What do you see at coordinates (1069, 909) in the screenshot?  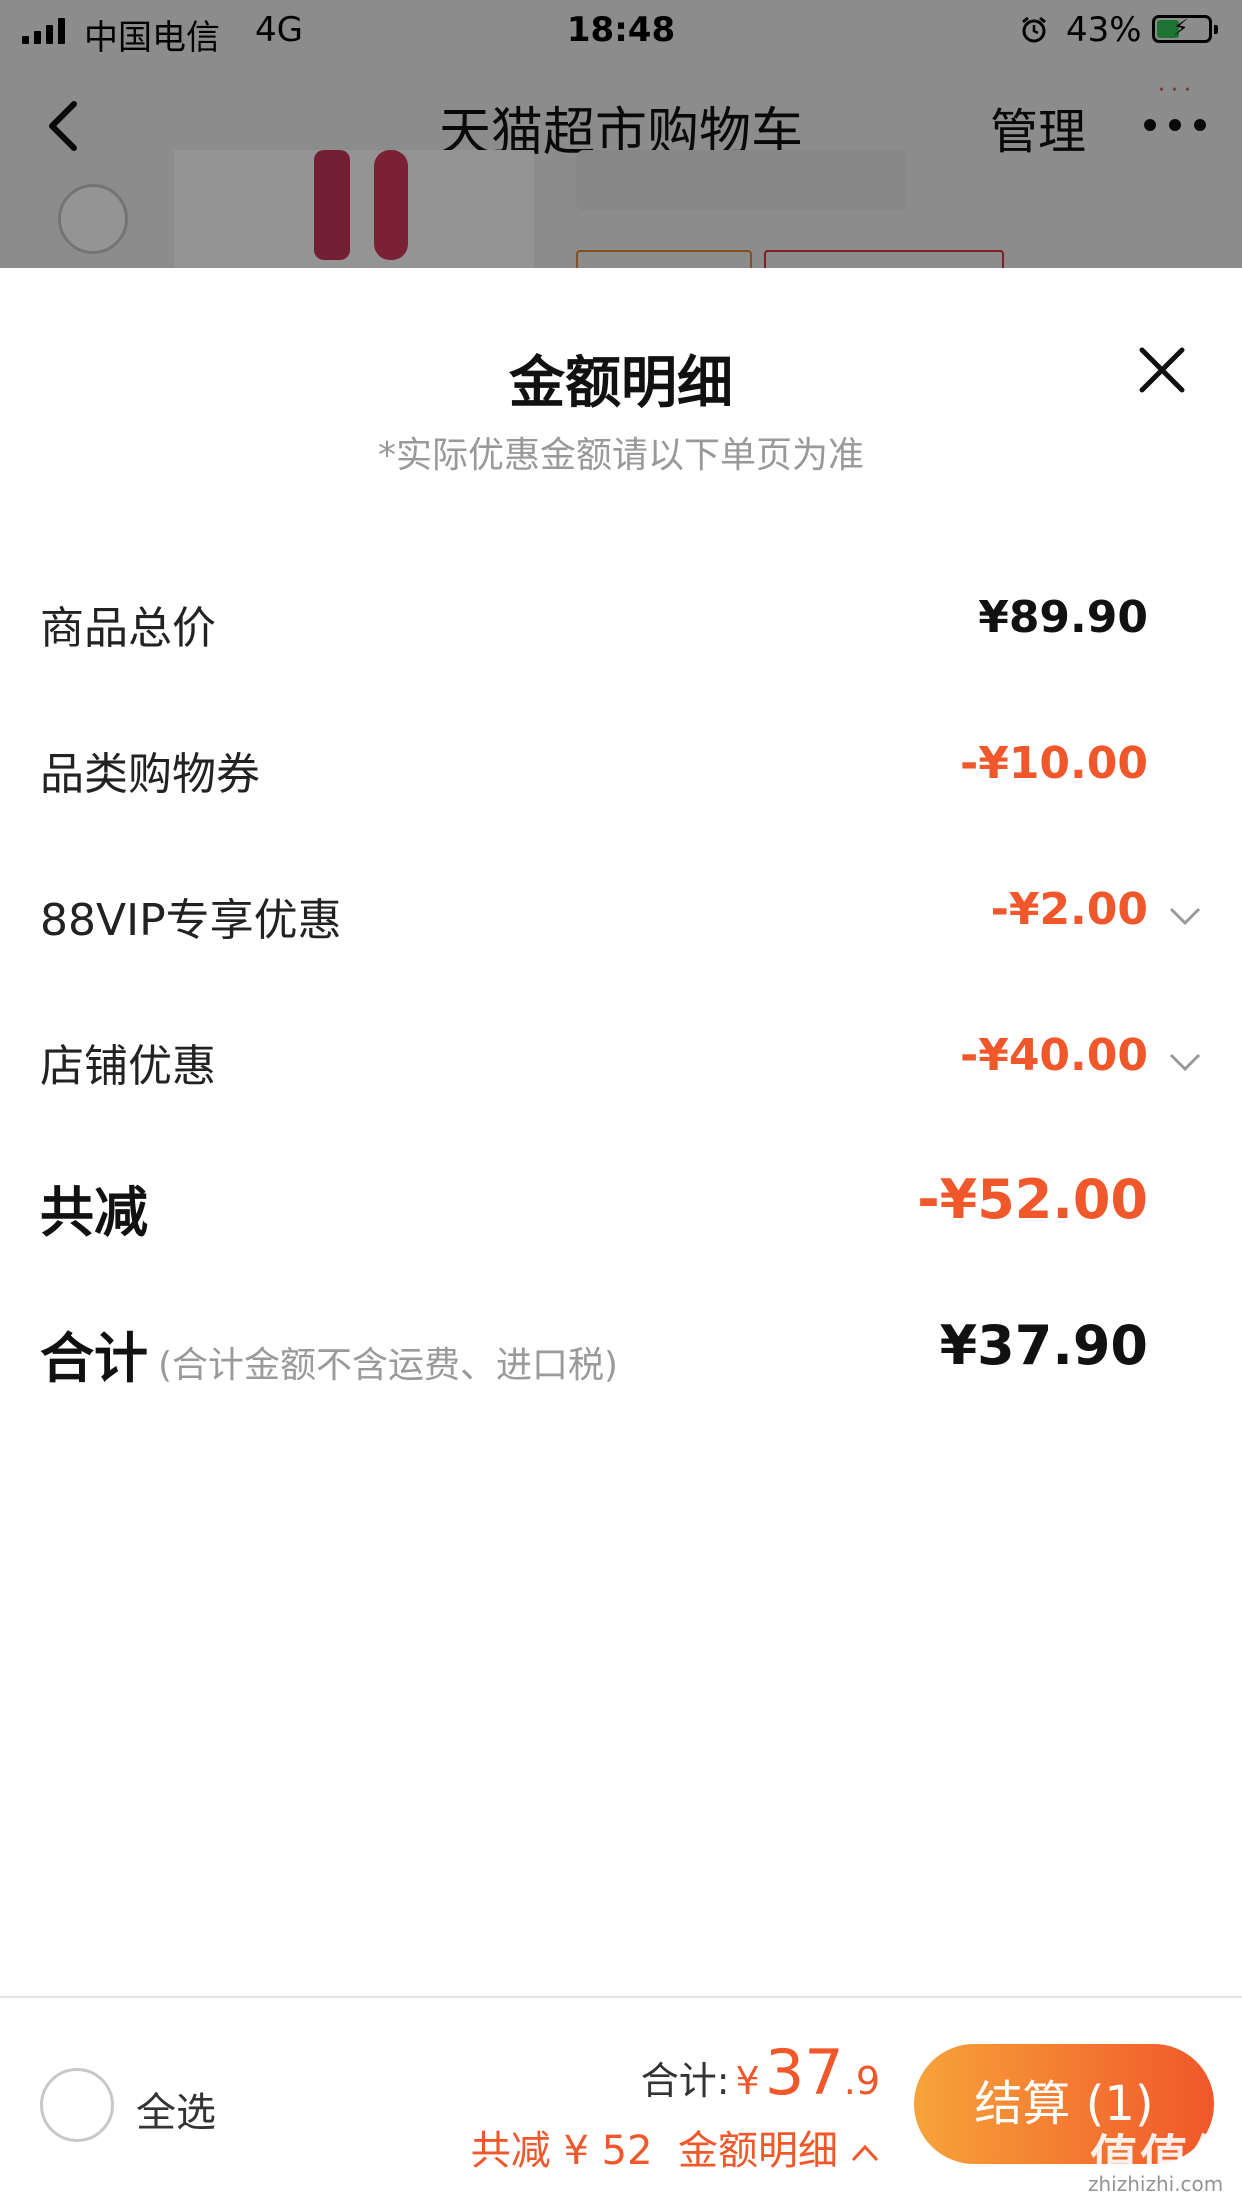 I see `row-value: -¥2.00` at bounding box center [1069, 909].